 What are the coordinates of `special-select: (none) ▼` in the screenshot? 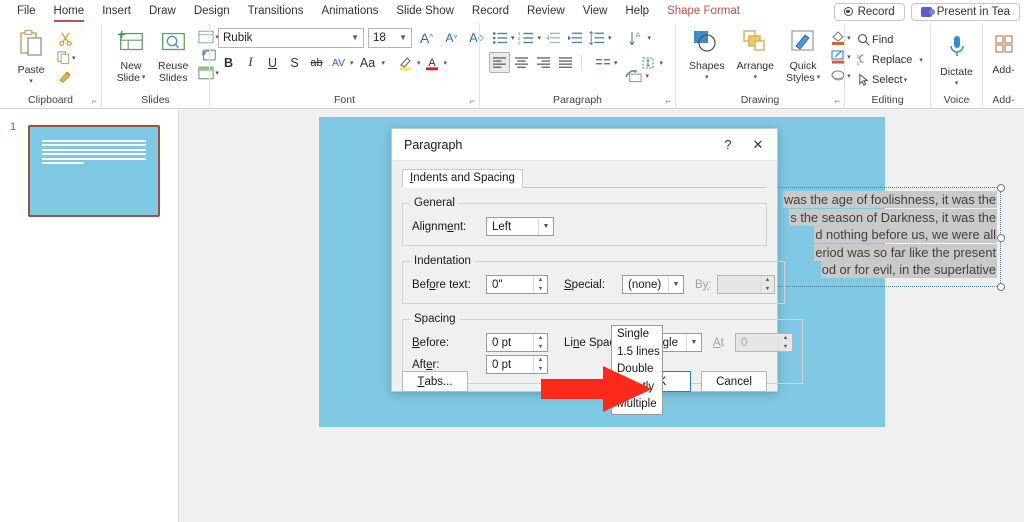 It's located at (653, 284).